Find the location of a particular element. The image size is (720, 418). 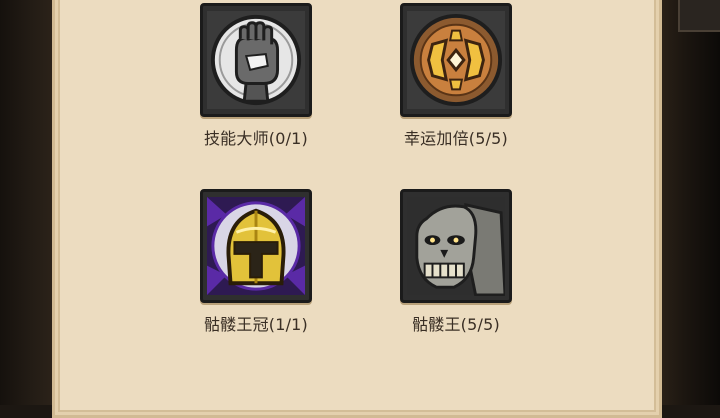

fist-icon is located at coordinates (256, 60).